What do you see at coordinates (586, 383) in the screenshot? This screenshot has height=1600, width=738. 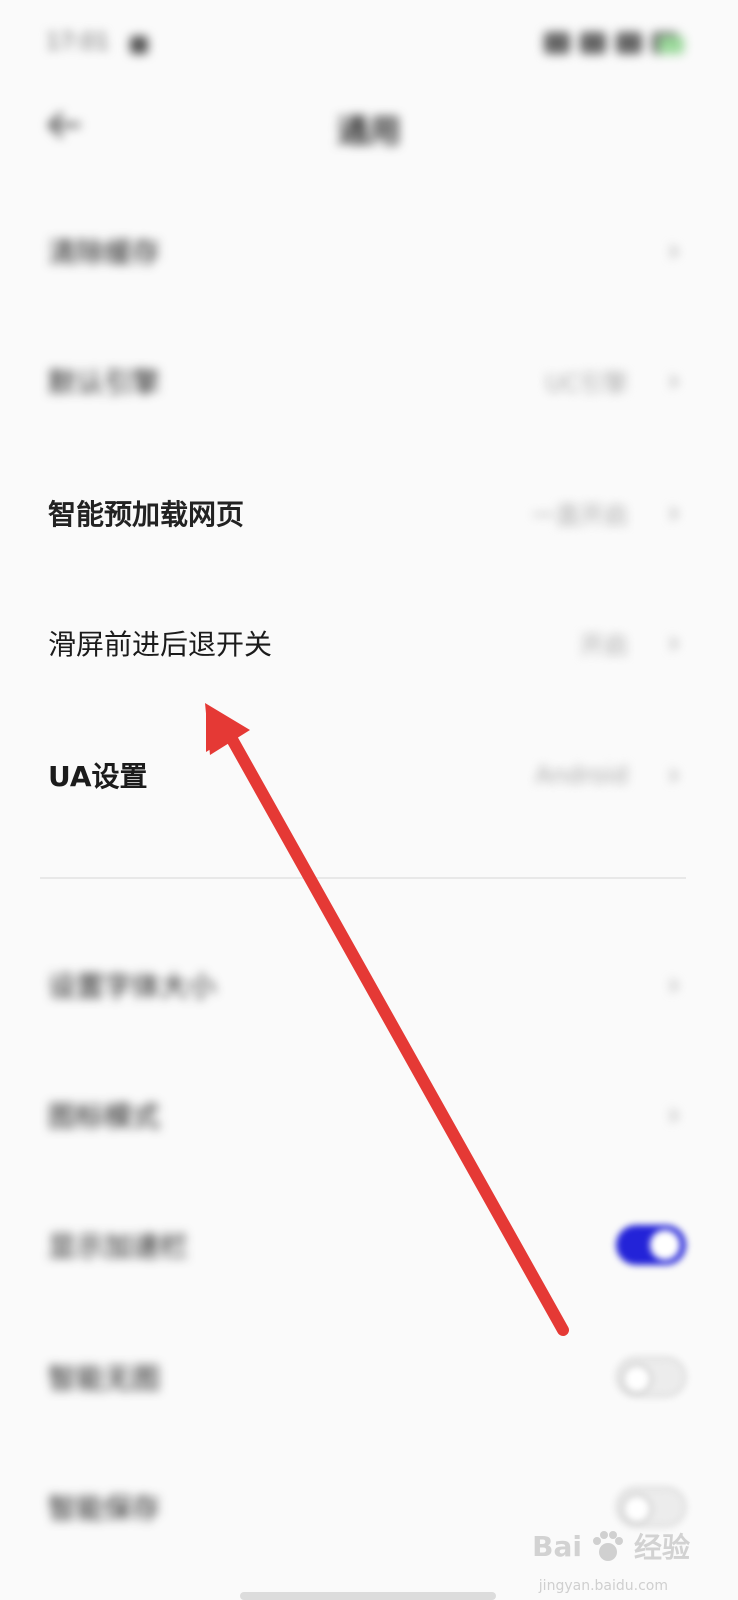 I see `setting-value: UC引擎` at bounding box center [586, 383].